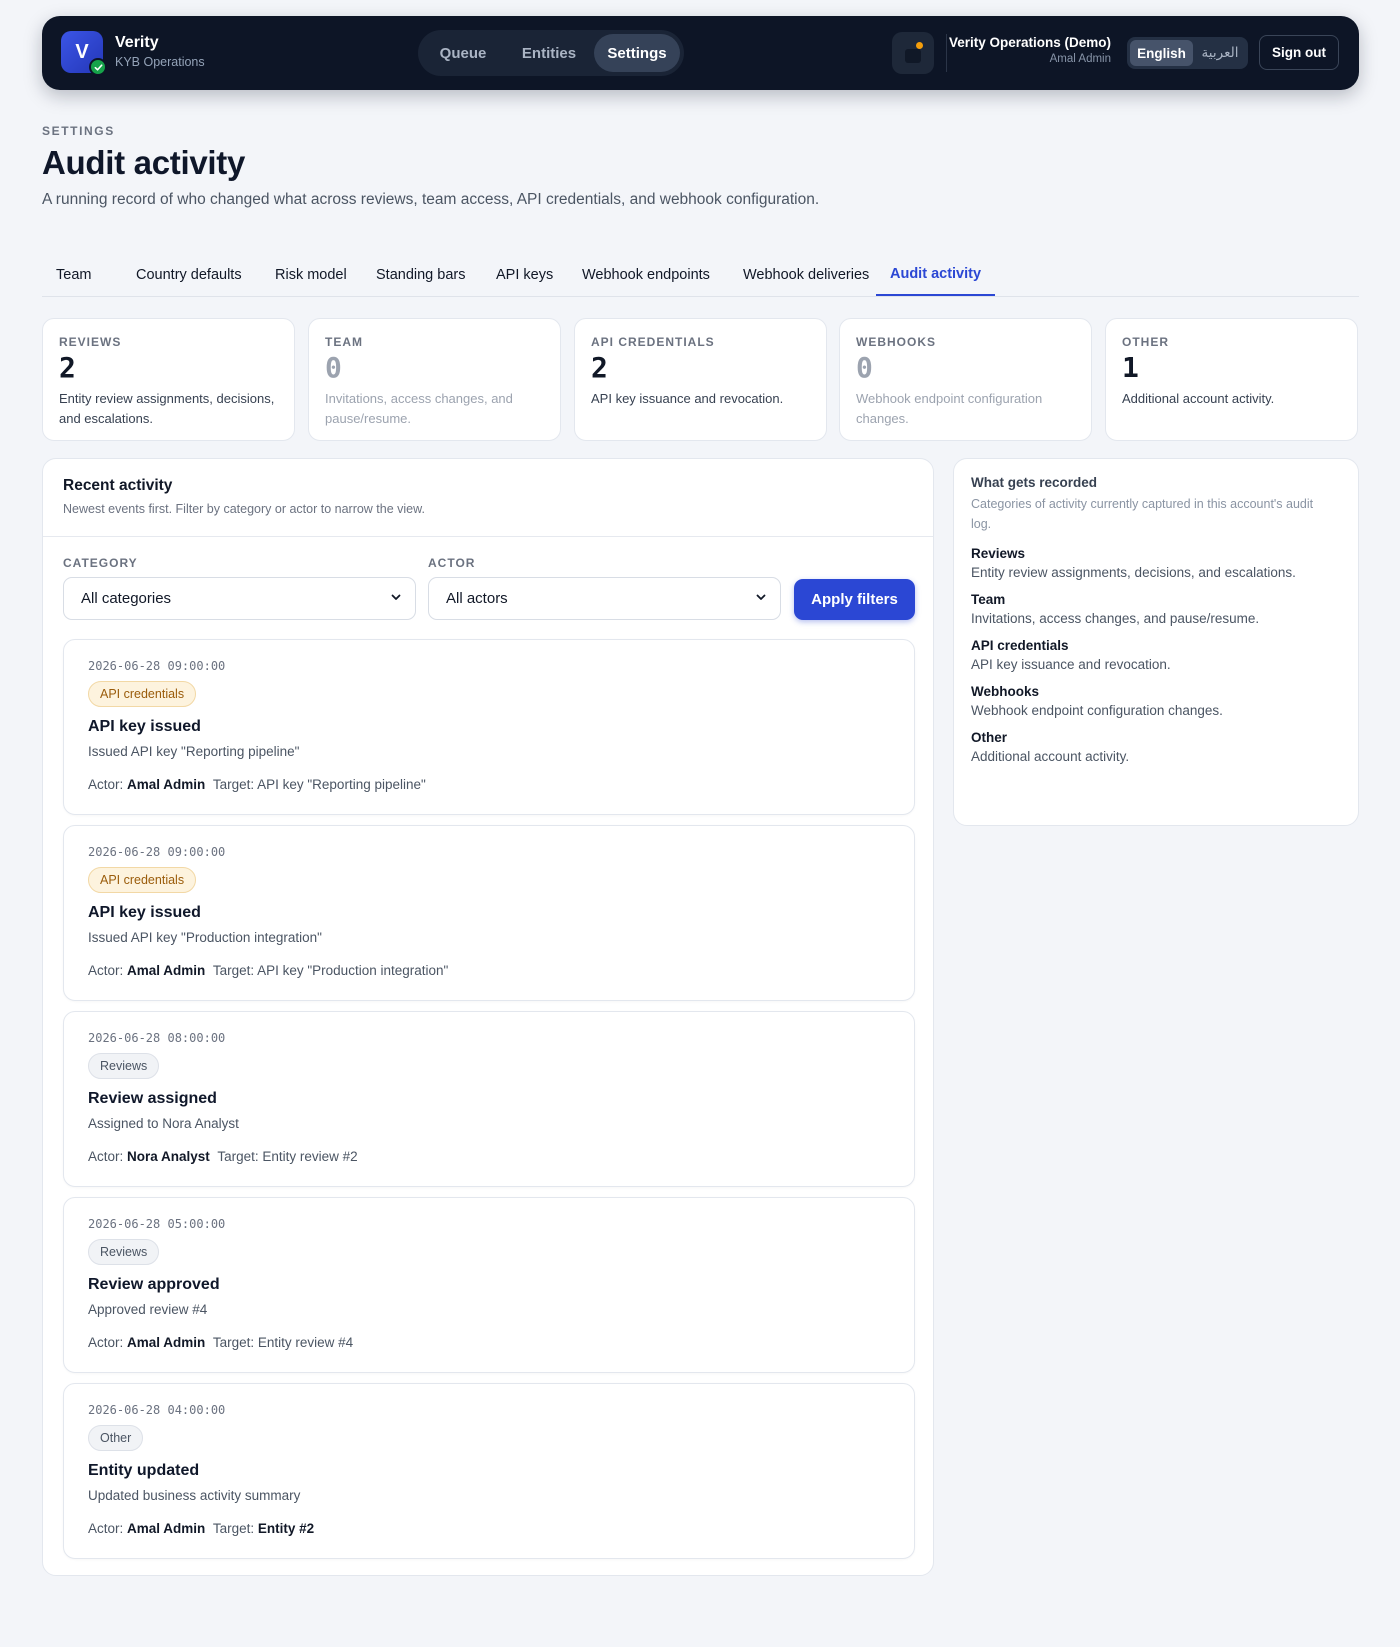  Describe the element at coordinates (100, 563) in the screenshot. I see `category-filter-label: CATEGORY` at that location.